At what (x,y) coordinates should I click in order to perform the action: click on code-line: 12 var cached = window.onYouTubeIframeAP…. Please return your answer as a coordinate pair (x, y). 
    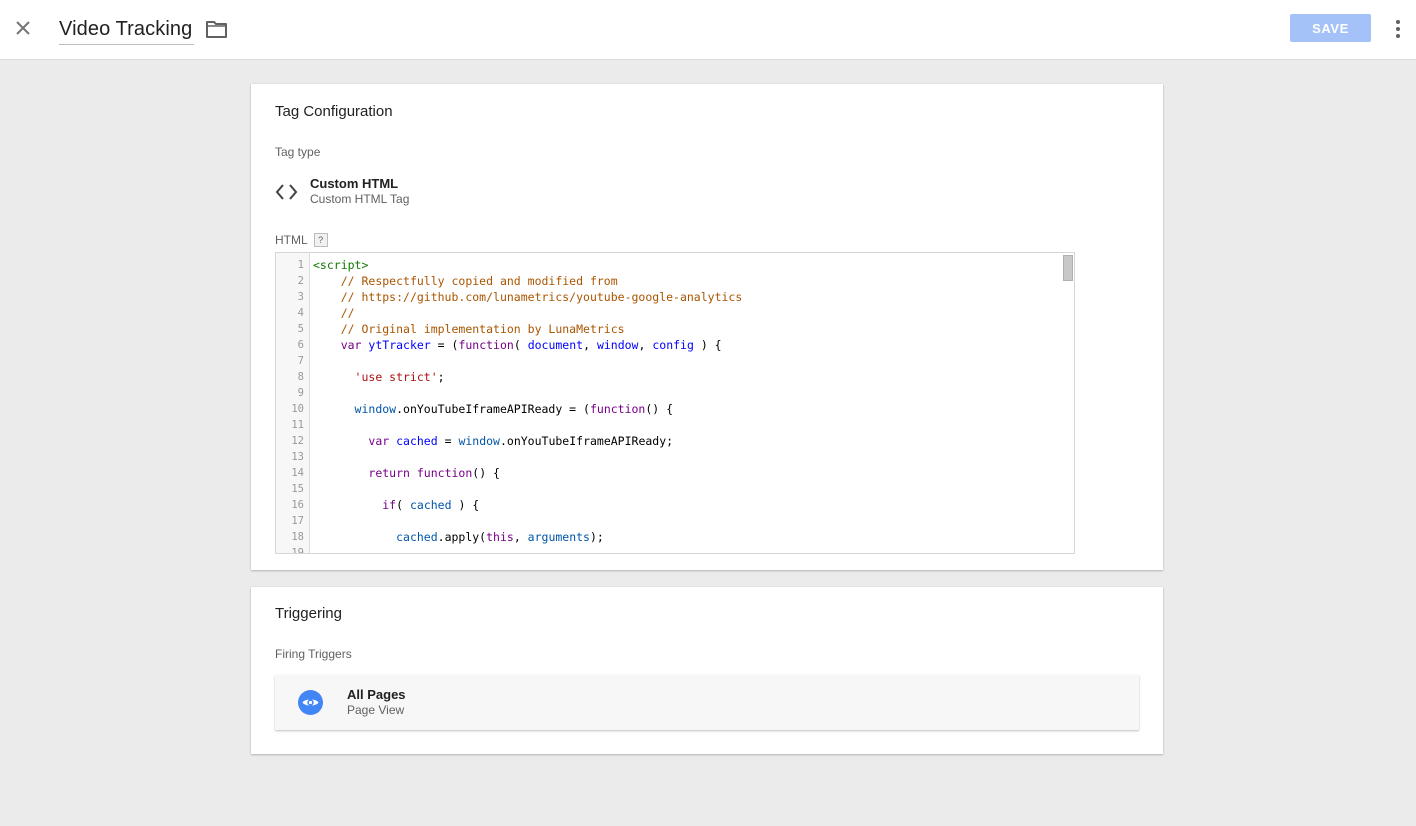
    Looking at the image, I should click on (675, 441).